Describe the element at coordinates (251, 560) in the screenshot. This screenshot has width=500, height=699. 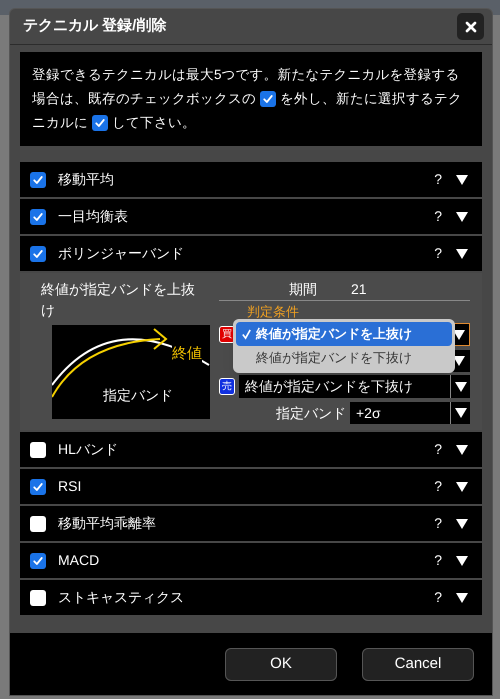
I see `technical-row: MACD ?` at that location.